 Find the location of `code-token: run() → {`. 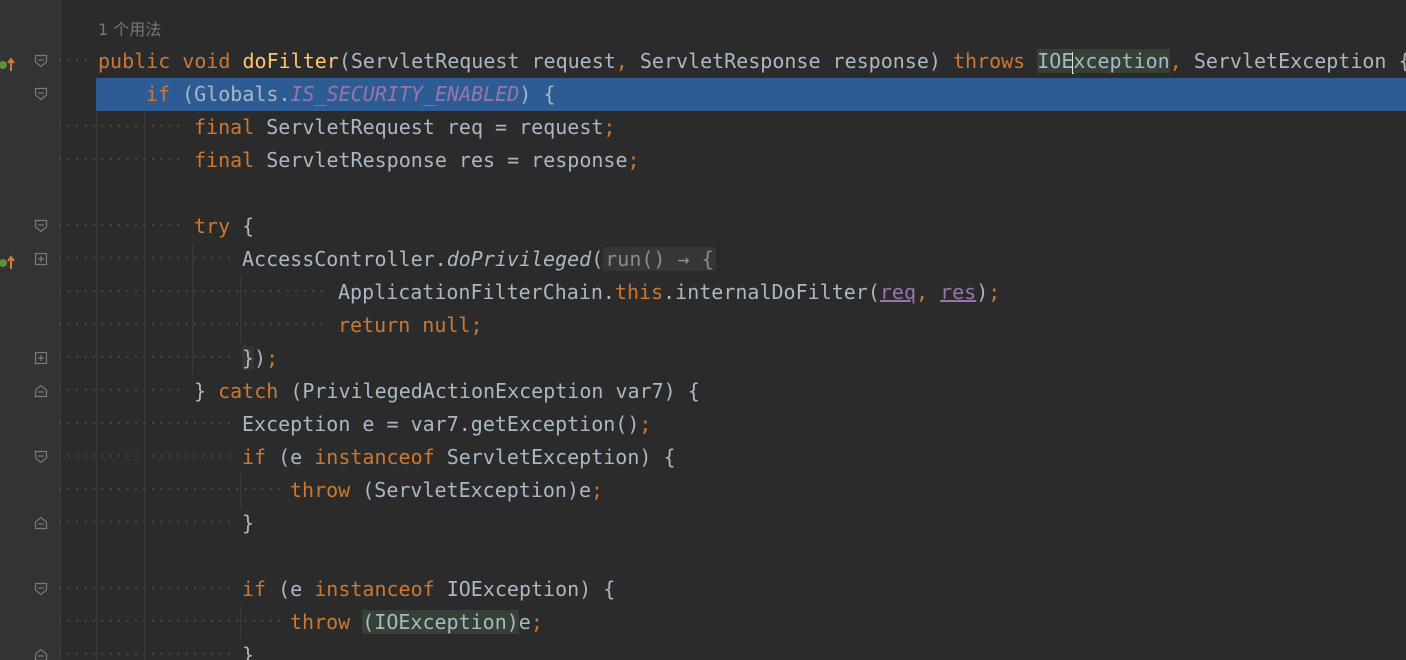

code-token: run() → { is located at coordinates (659, 259).